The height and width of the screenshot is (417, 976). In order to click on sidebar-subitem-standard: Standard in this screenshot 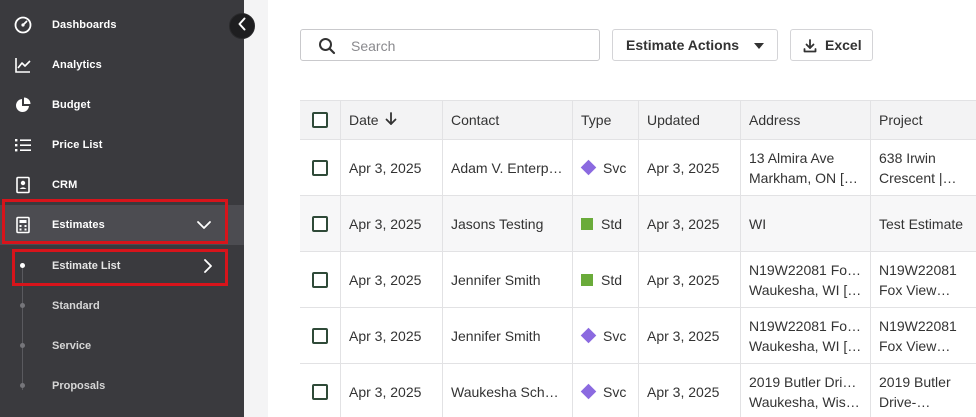, I will do `click(122, 306)`.